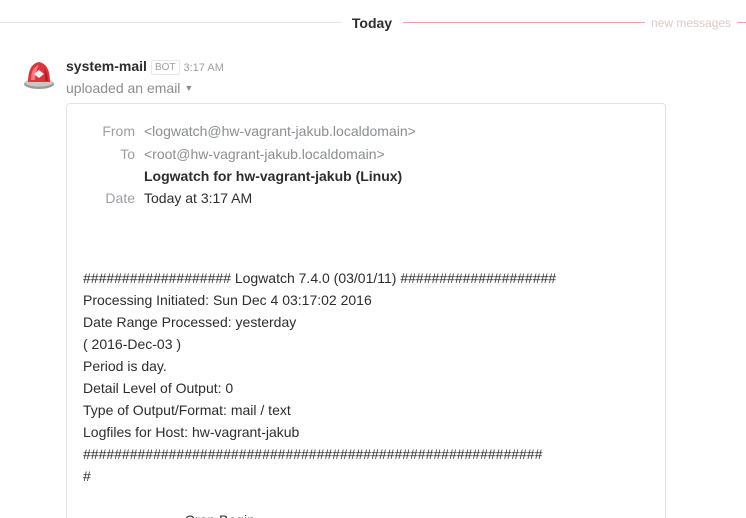 The image size is (746, 518). Describe the element at coordinates (158, 388) in the screenshot. I see `email-body-line: Detail Level of Output: 0` at that location.